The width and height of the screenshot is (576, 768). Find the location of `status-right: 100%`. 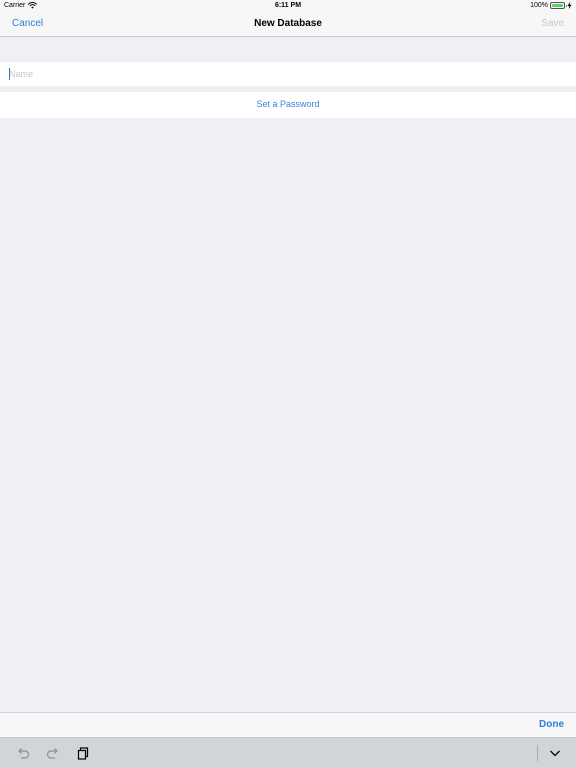

status-right: 100% is located at coordinates (551, 5).